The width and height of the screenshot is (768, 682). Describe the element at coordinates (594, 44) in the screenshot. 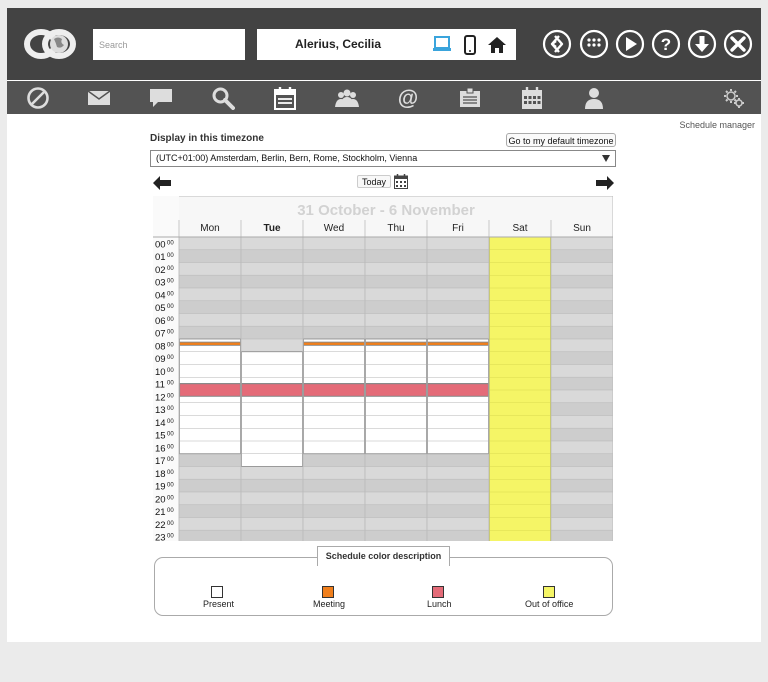

I see `apps-grid-icon` at that location.